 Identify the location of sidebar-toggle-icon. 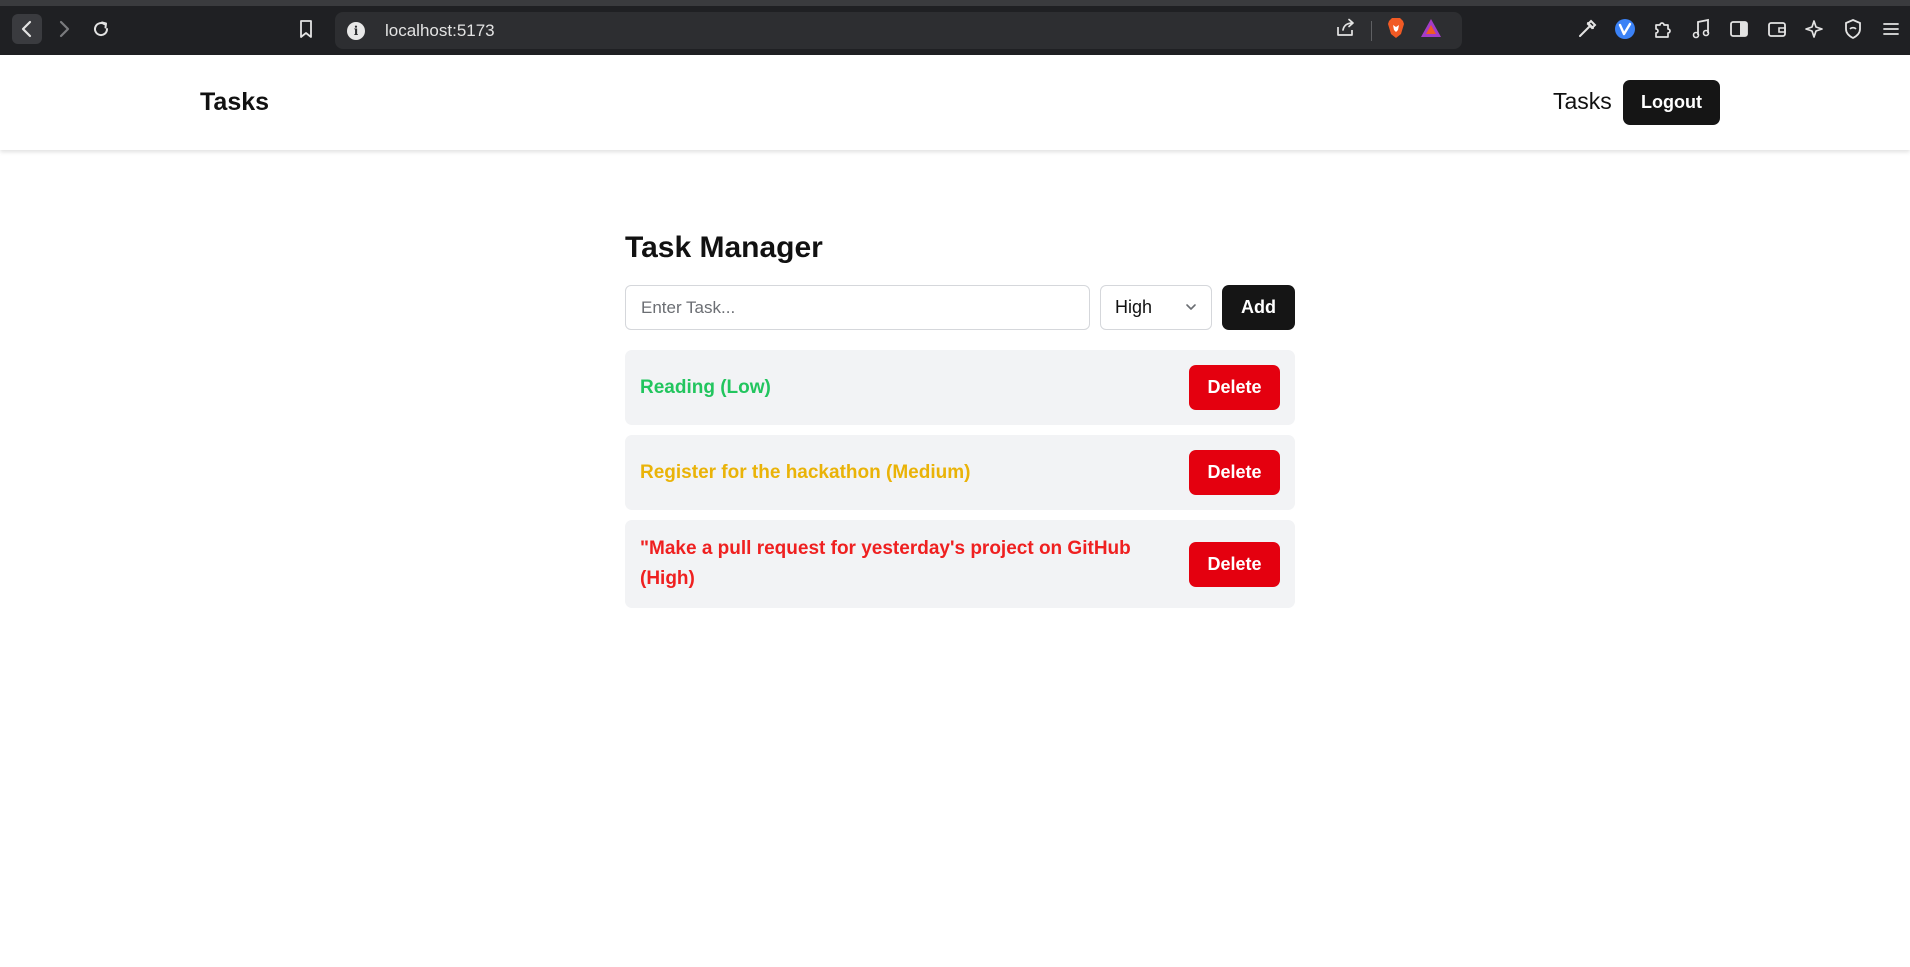
(1739, 29).